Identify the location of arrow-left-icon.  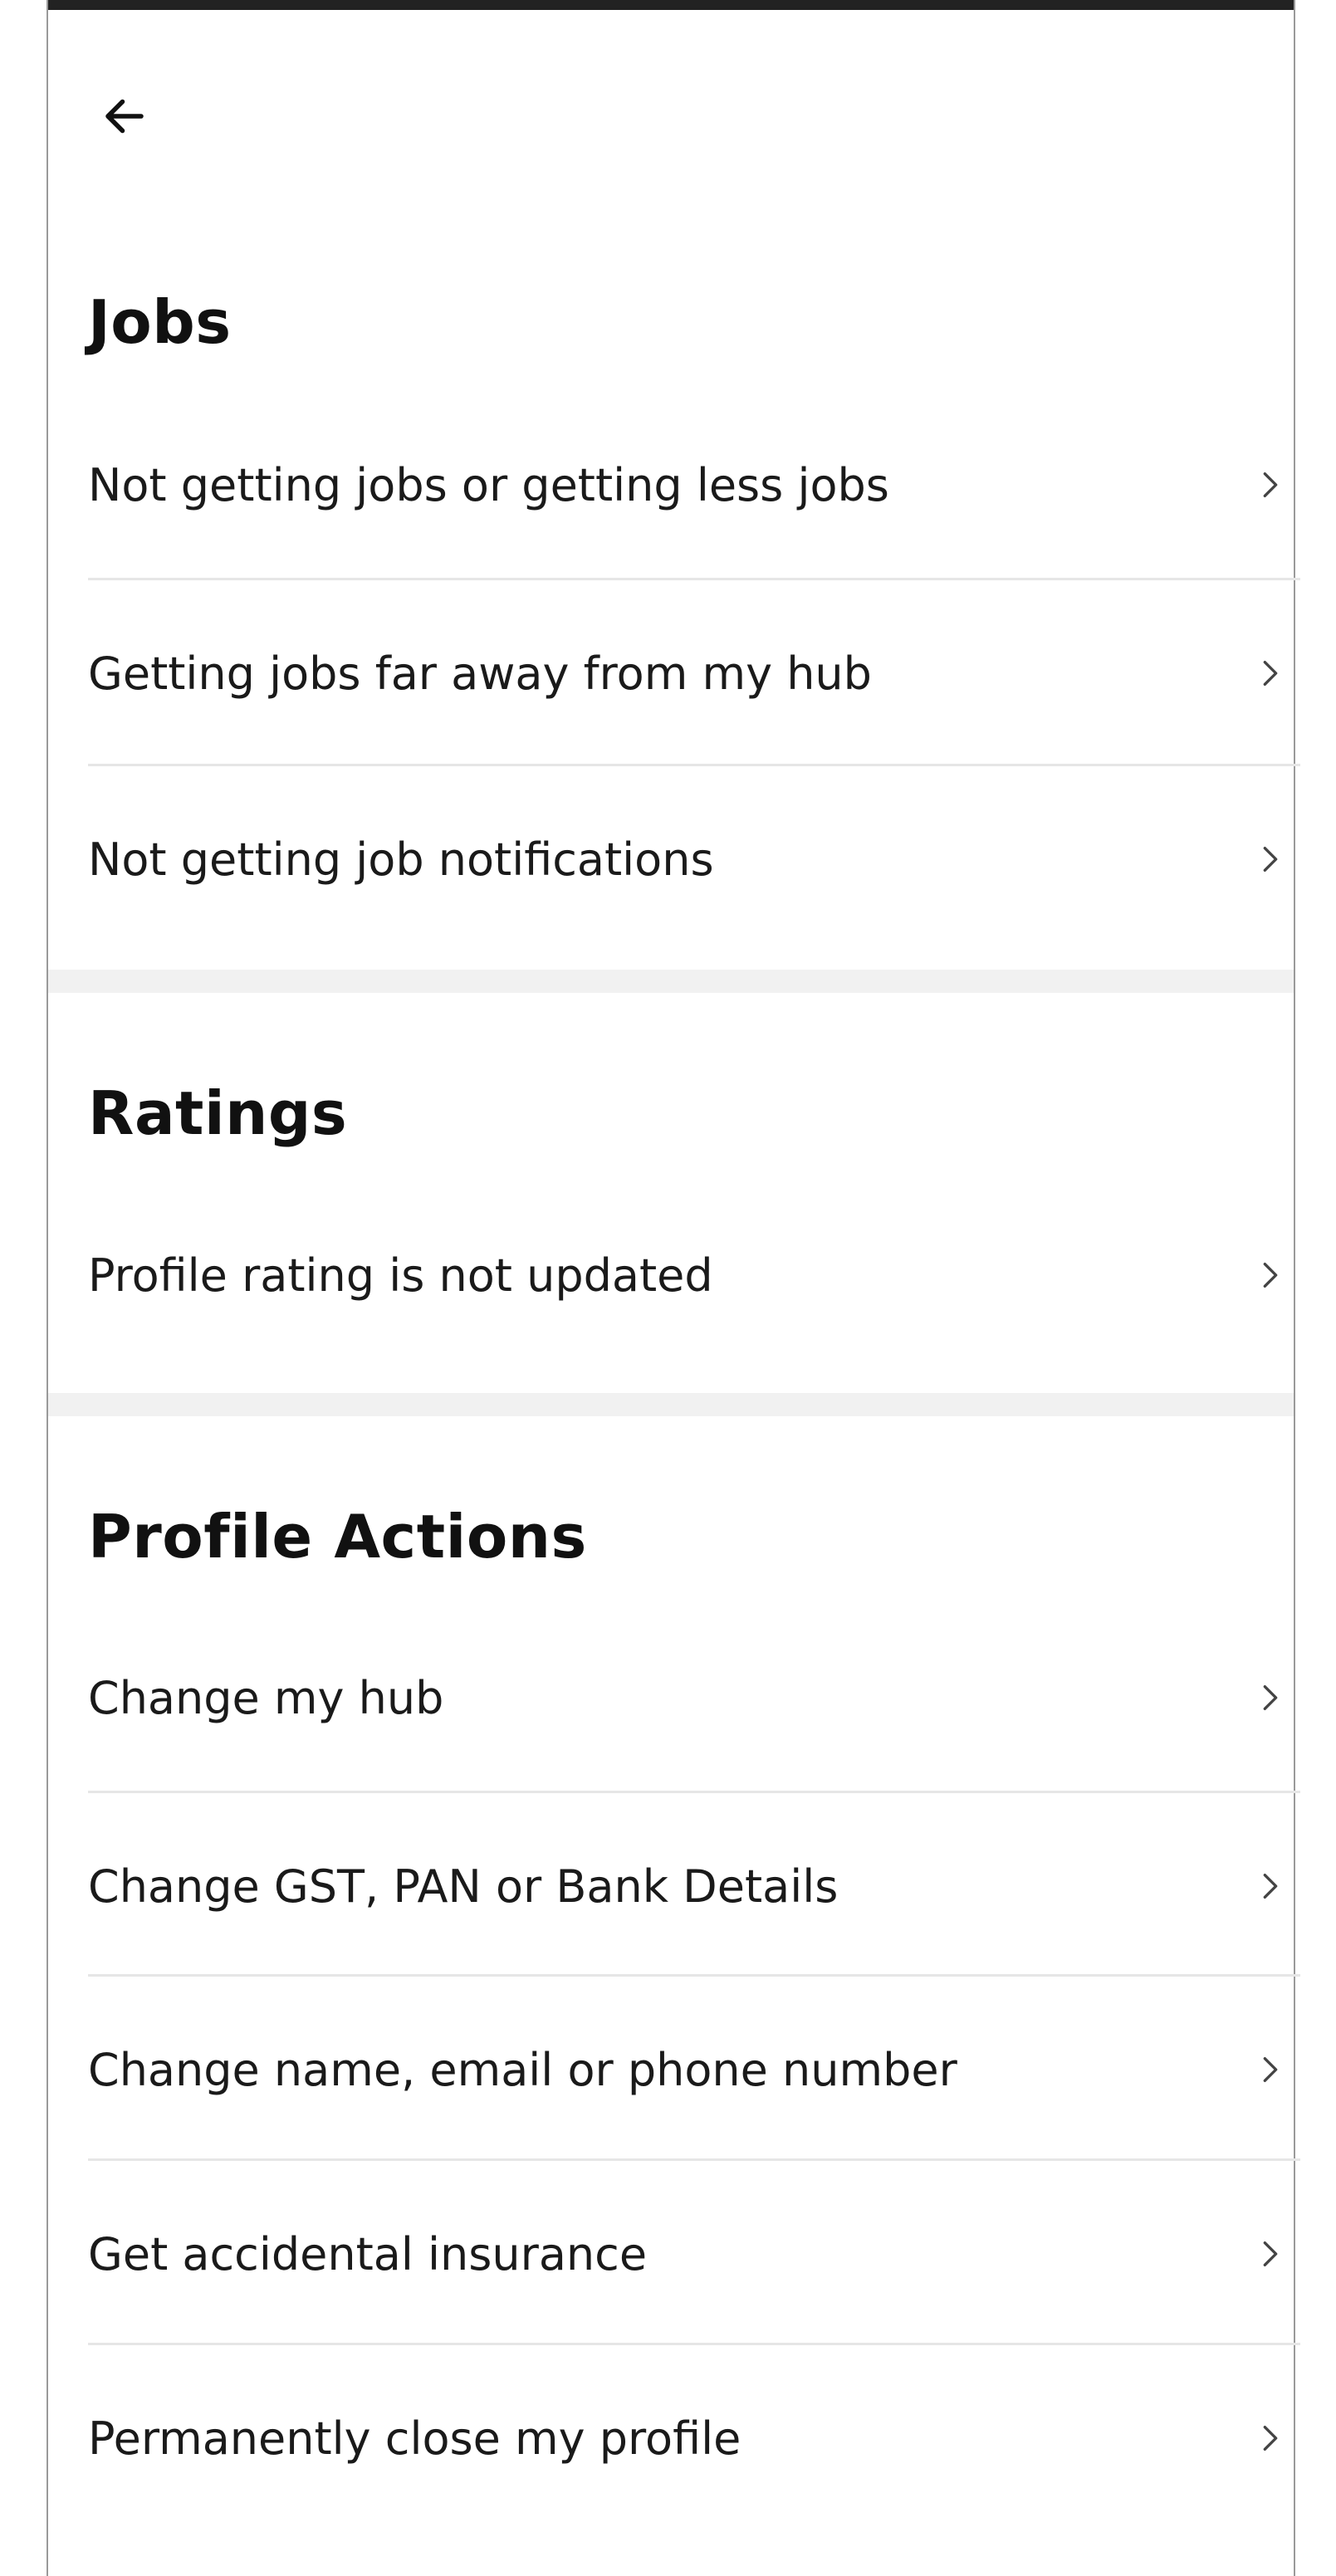
(125, 116).